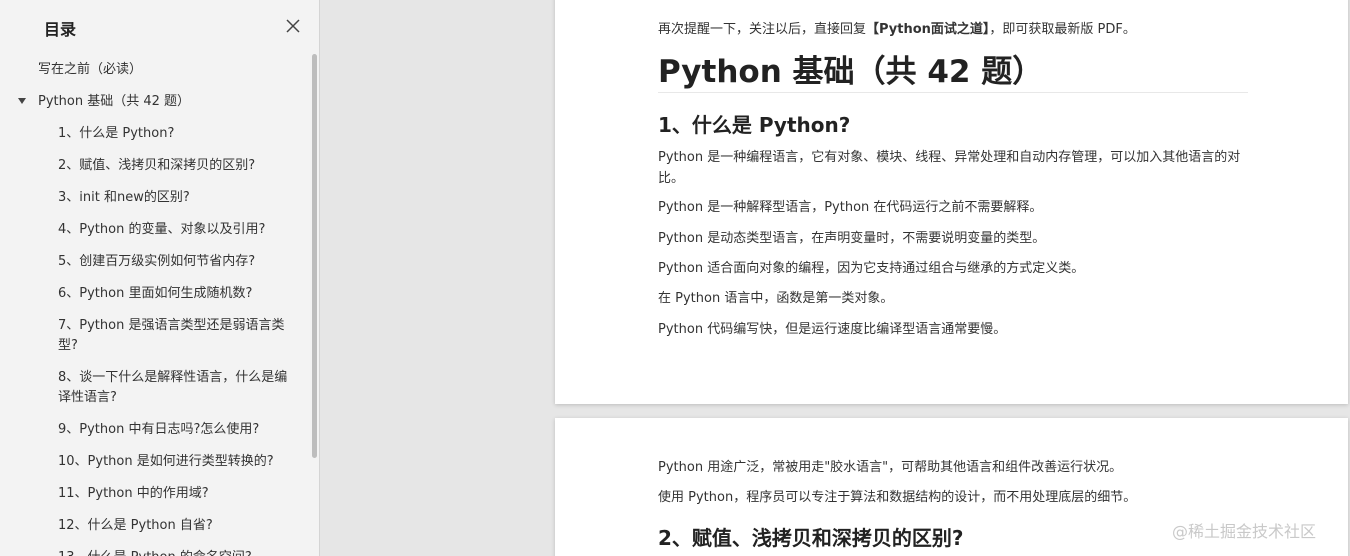  What do you see at coordinates (1062, 29) in the screenshot?
I see `reminder-suffix: ，即可获取最新版 PDF。` at bounding box center [1062, 29].